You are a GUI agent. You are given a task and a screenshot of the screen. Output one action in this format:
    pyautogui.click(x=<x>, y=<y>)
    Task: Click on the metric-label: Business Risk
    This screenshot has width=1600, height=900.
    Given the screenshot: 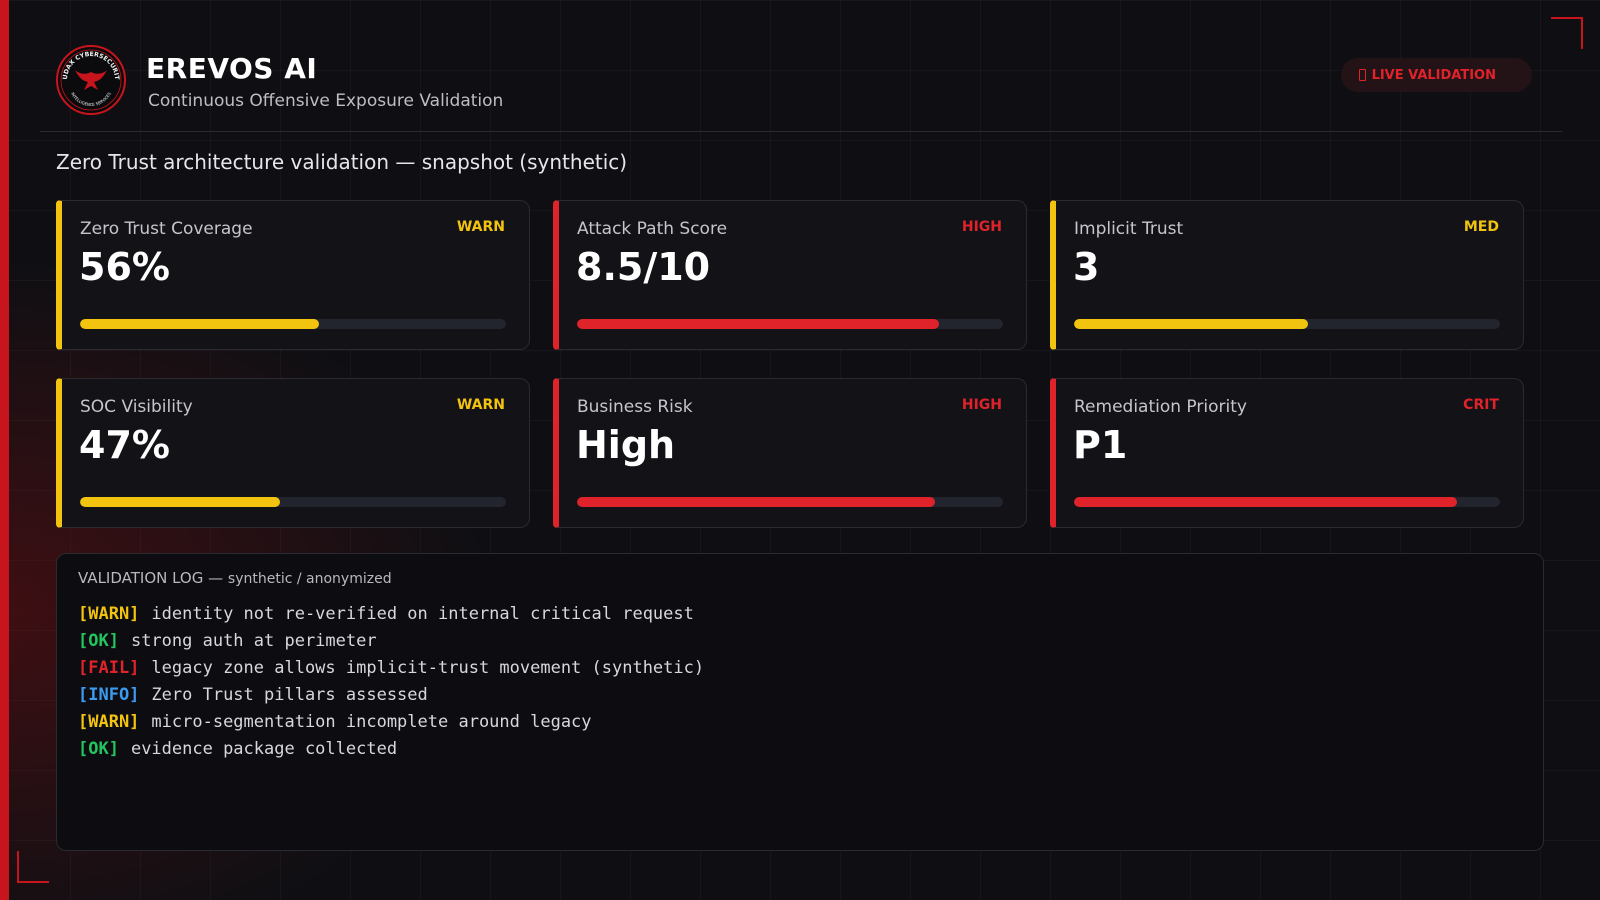 What is the action you would take?
    pyautogui.click(x=635, y=407)
    